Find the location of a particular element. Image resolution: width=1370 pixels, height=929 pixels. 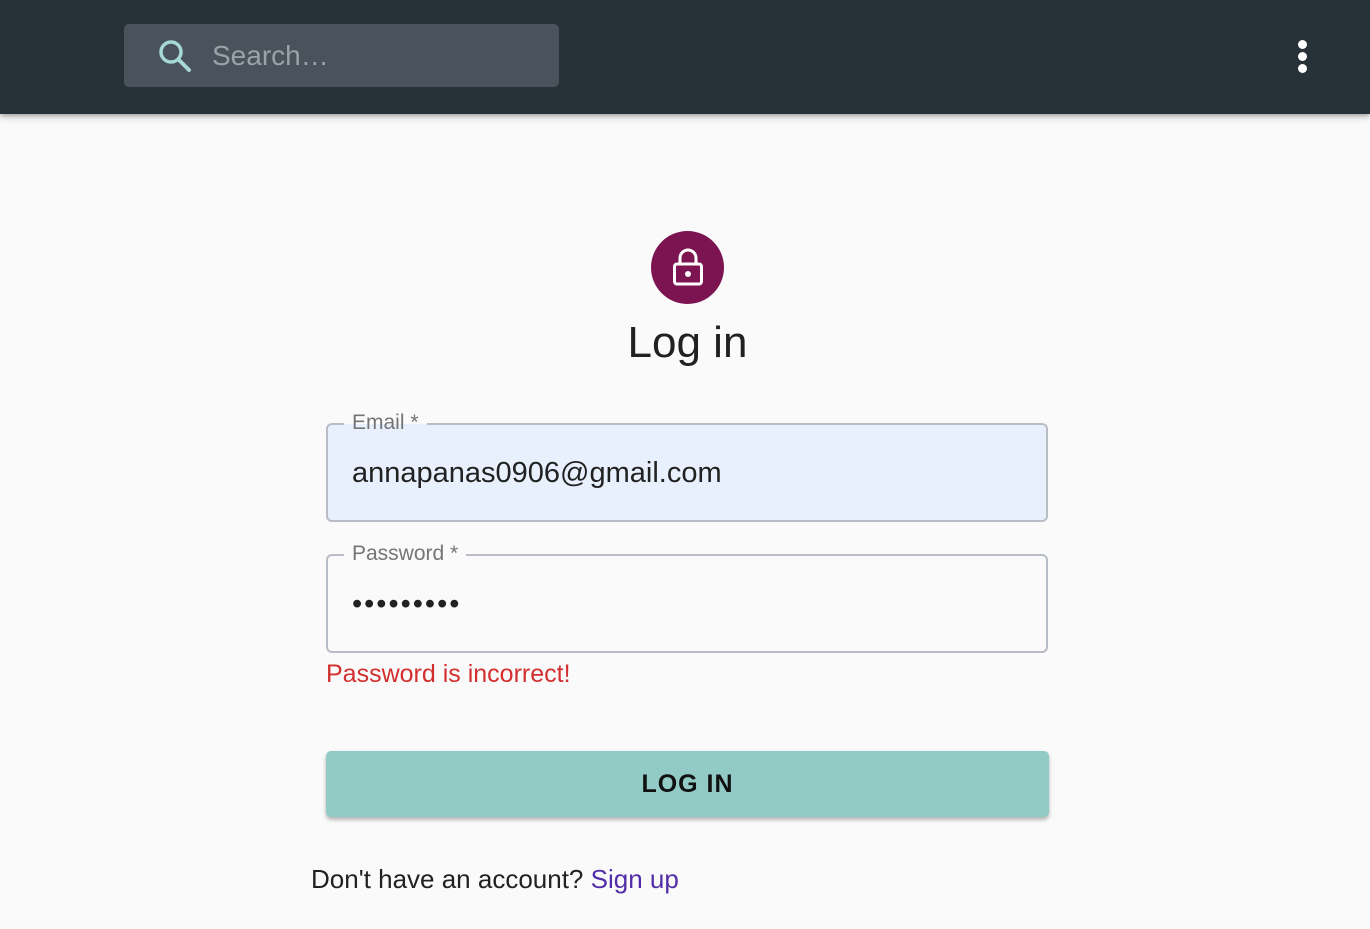

lock-icon is located at coordinates (688, 267).